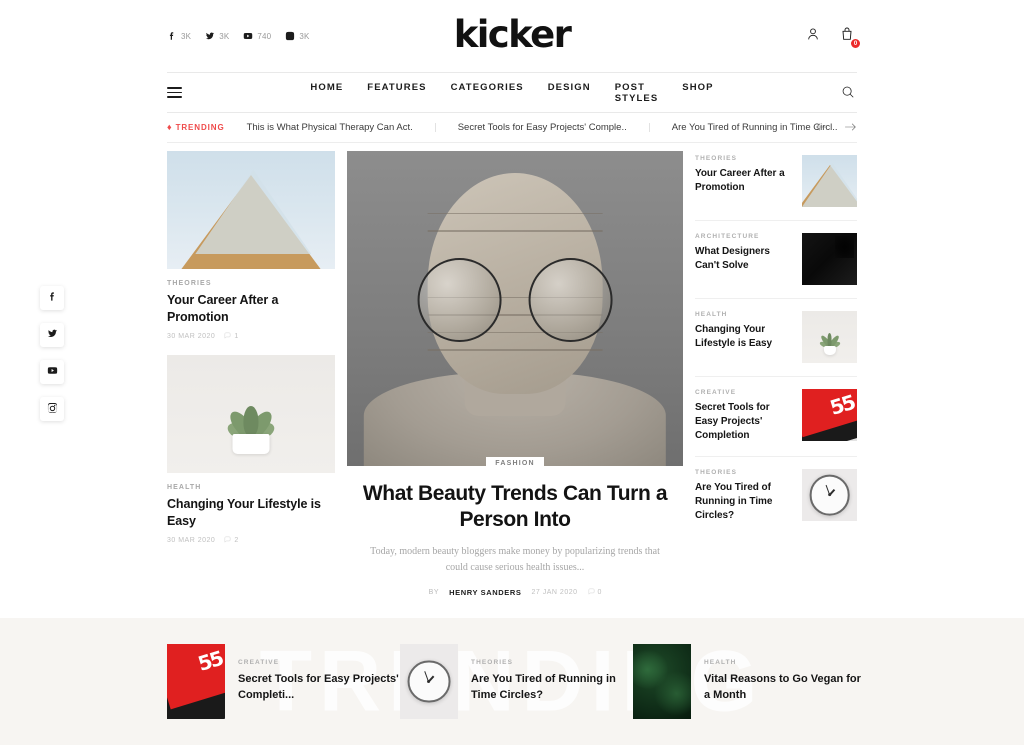 The width and height of the screenshot is (1024, 745). Describe the element at coordinates (744, 259) in the screenshot. I see `article-title: What Designers Can't Solve` at that location.